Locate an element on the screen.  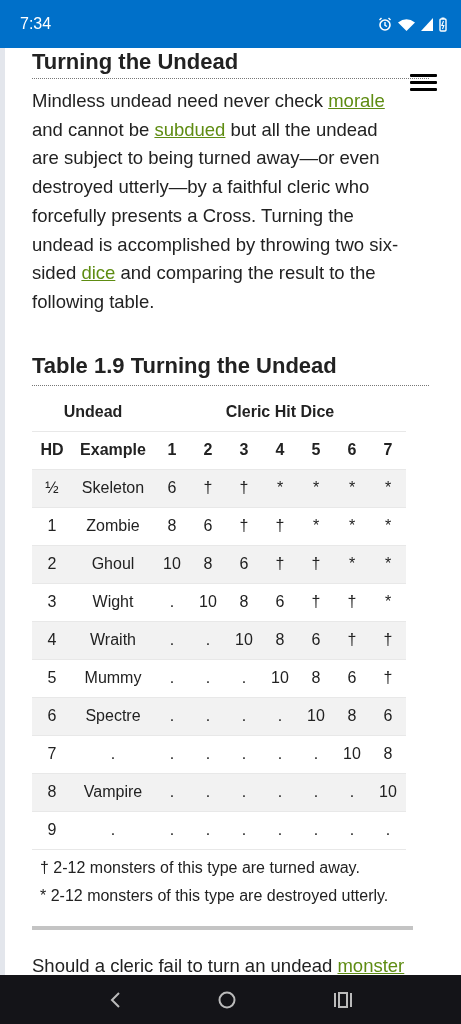
text-link: dice is located at coordinates (98, 273).